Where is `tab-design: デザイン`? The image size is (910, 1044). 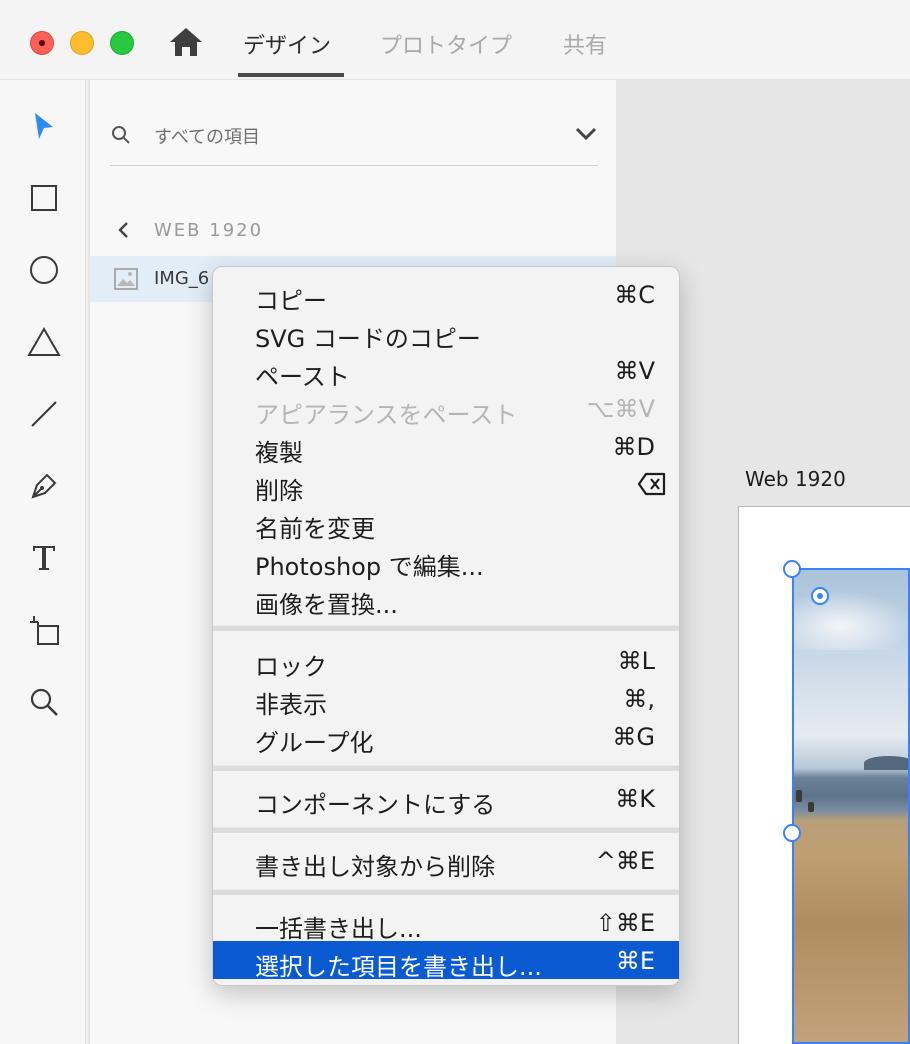
tab-design: デザイン is located at coordinates (287, 53).